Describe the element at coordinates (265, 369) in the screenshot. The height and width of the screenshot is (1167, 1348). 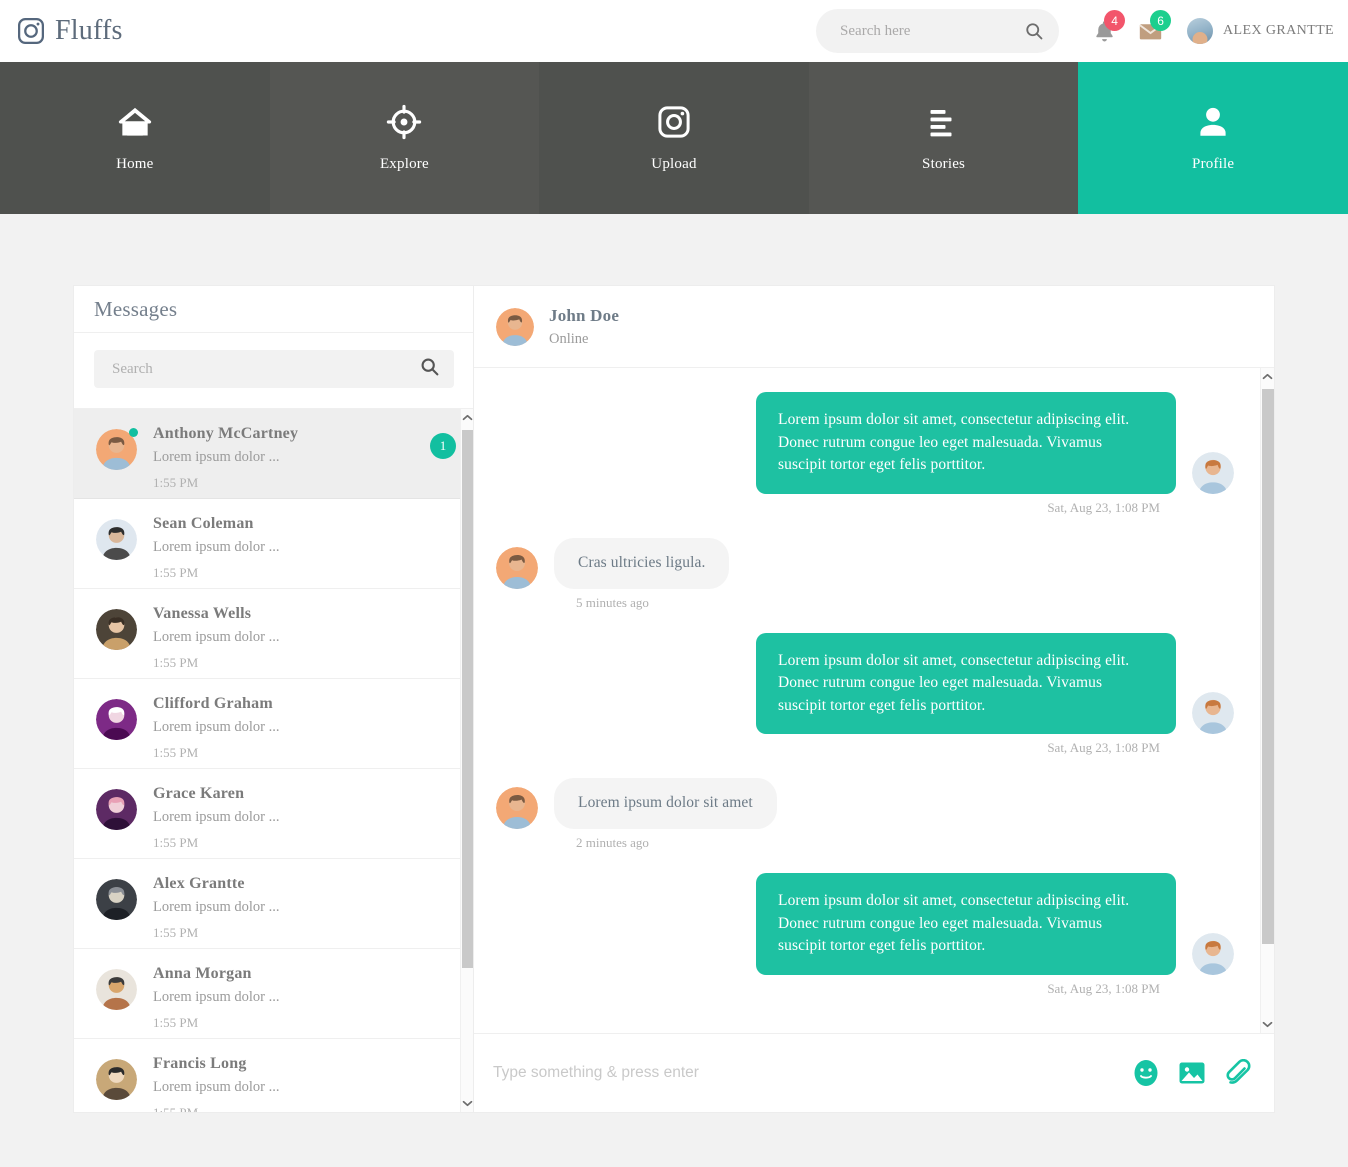
I see `contact-search-input` at that location.